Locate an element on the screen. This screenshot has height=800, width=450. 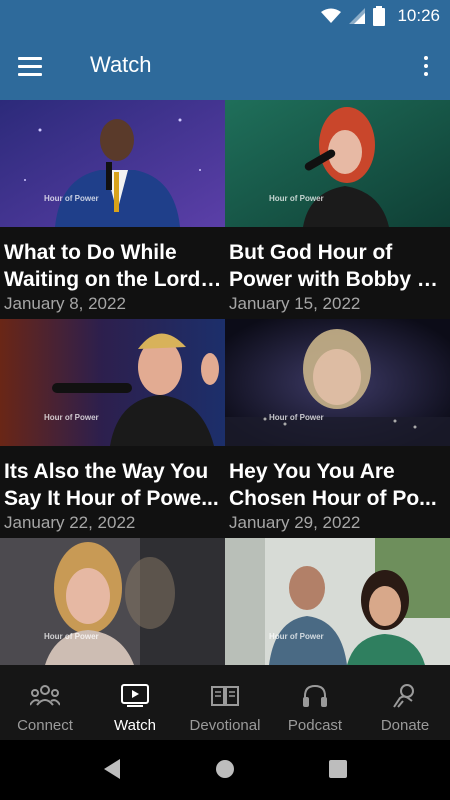
nav-label-donate: Donate is located at coordinates (405, 725).